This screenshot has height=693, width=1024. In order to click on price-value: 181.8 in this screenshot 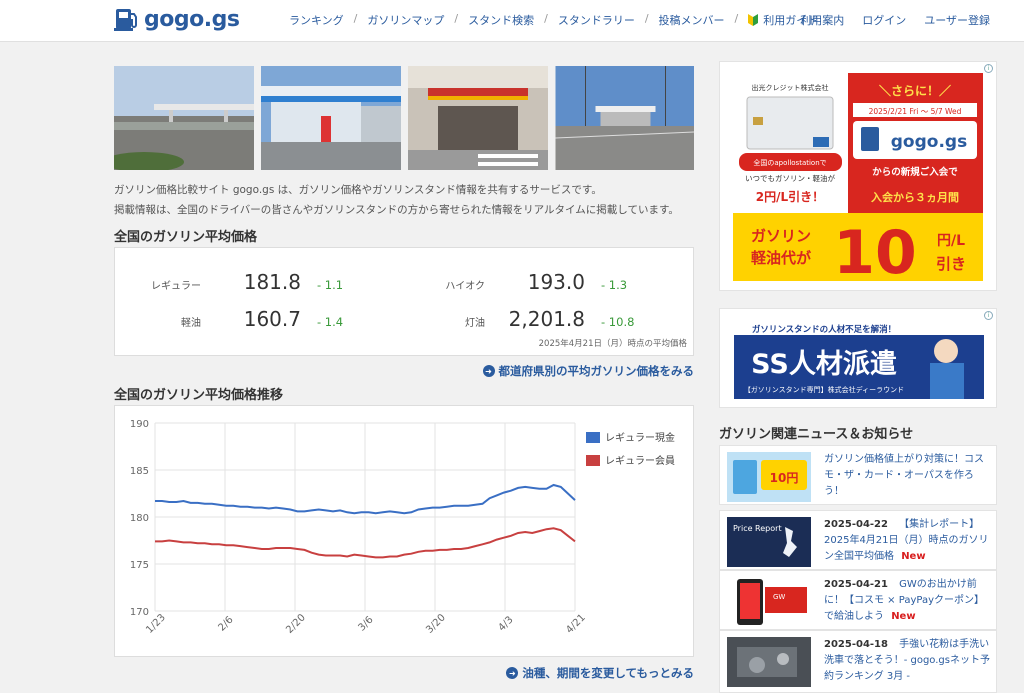, I will do `click(272, 282)`.